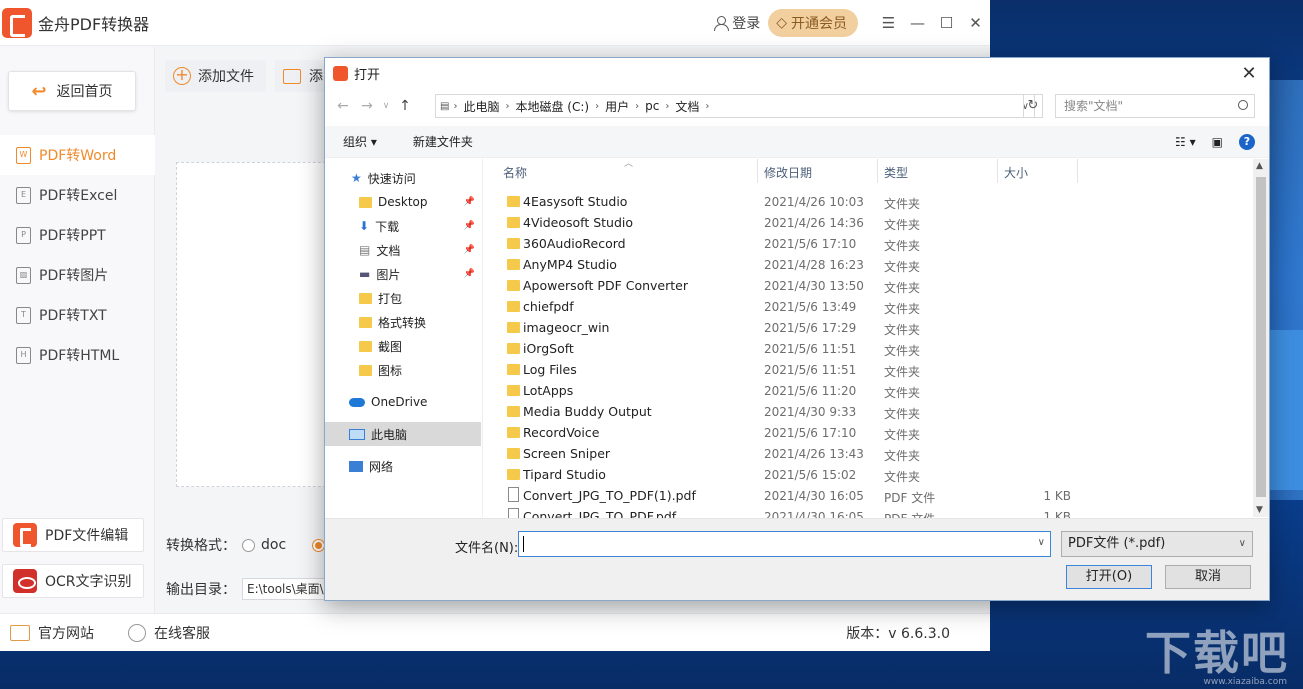 The height and width of the screenshot is (689, 1303). I want to click on breadcrumb-item: 用户, so click(617, 106).